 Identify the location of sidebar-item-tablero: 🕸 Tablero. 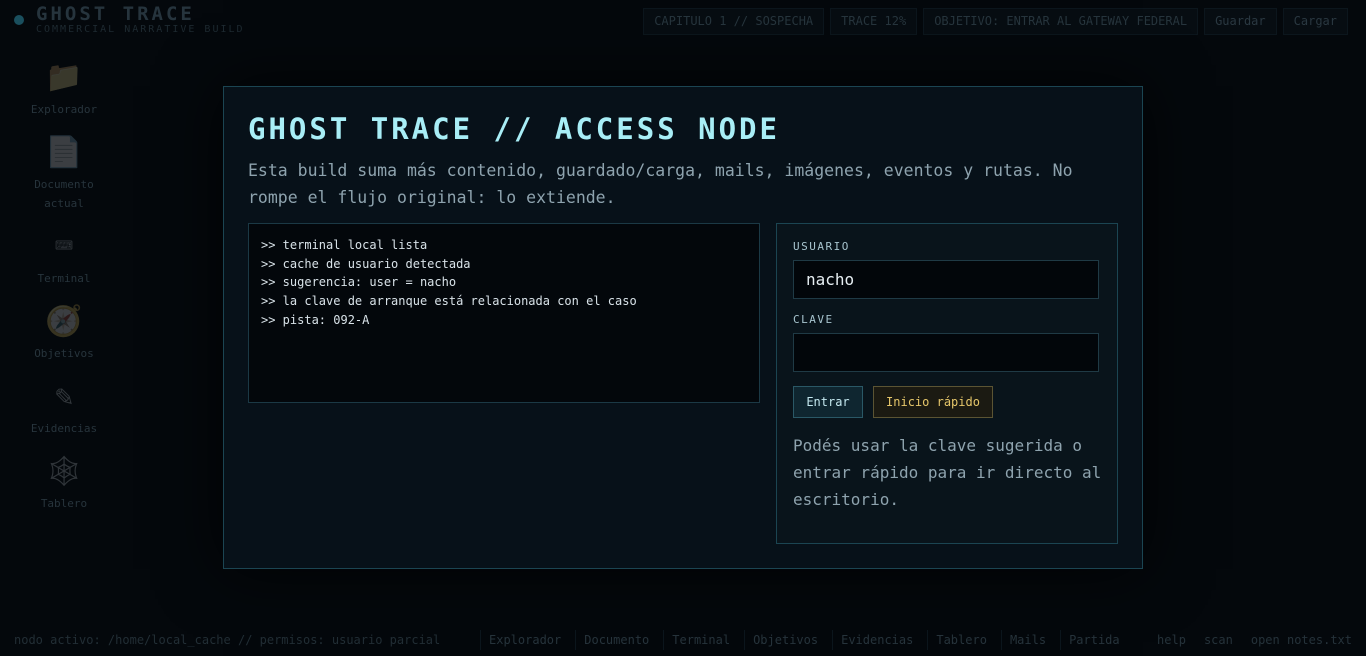
(64, 482).